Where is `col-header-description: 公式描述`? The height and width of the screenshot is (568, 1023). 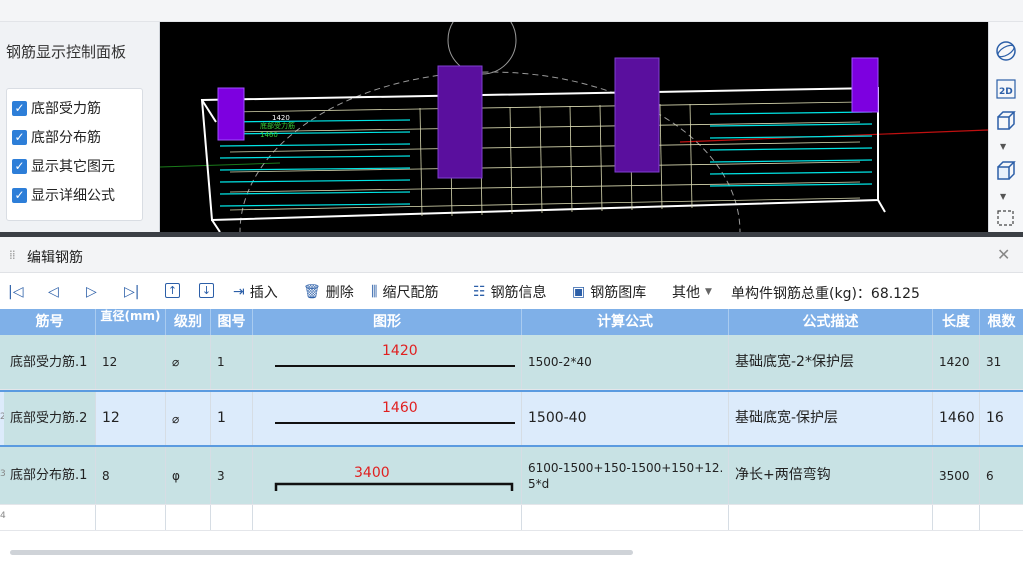 col-header-description: 公式描述 is located at coordinates (831, 322).